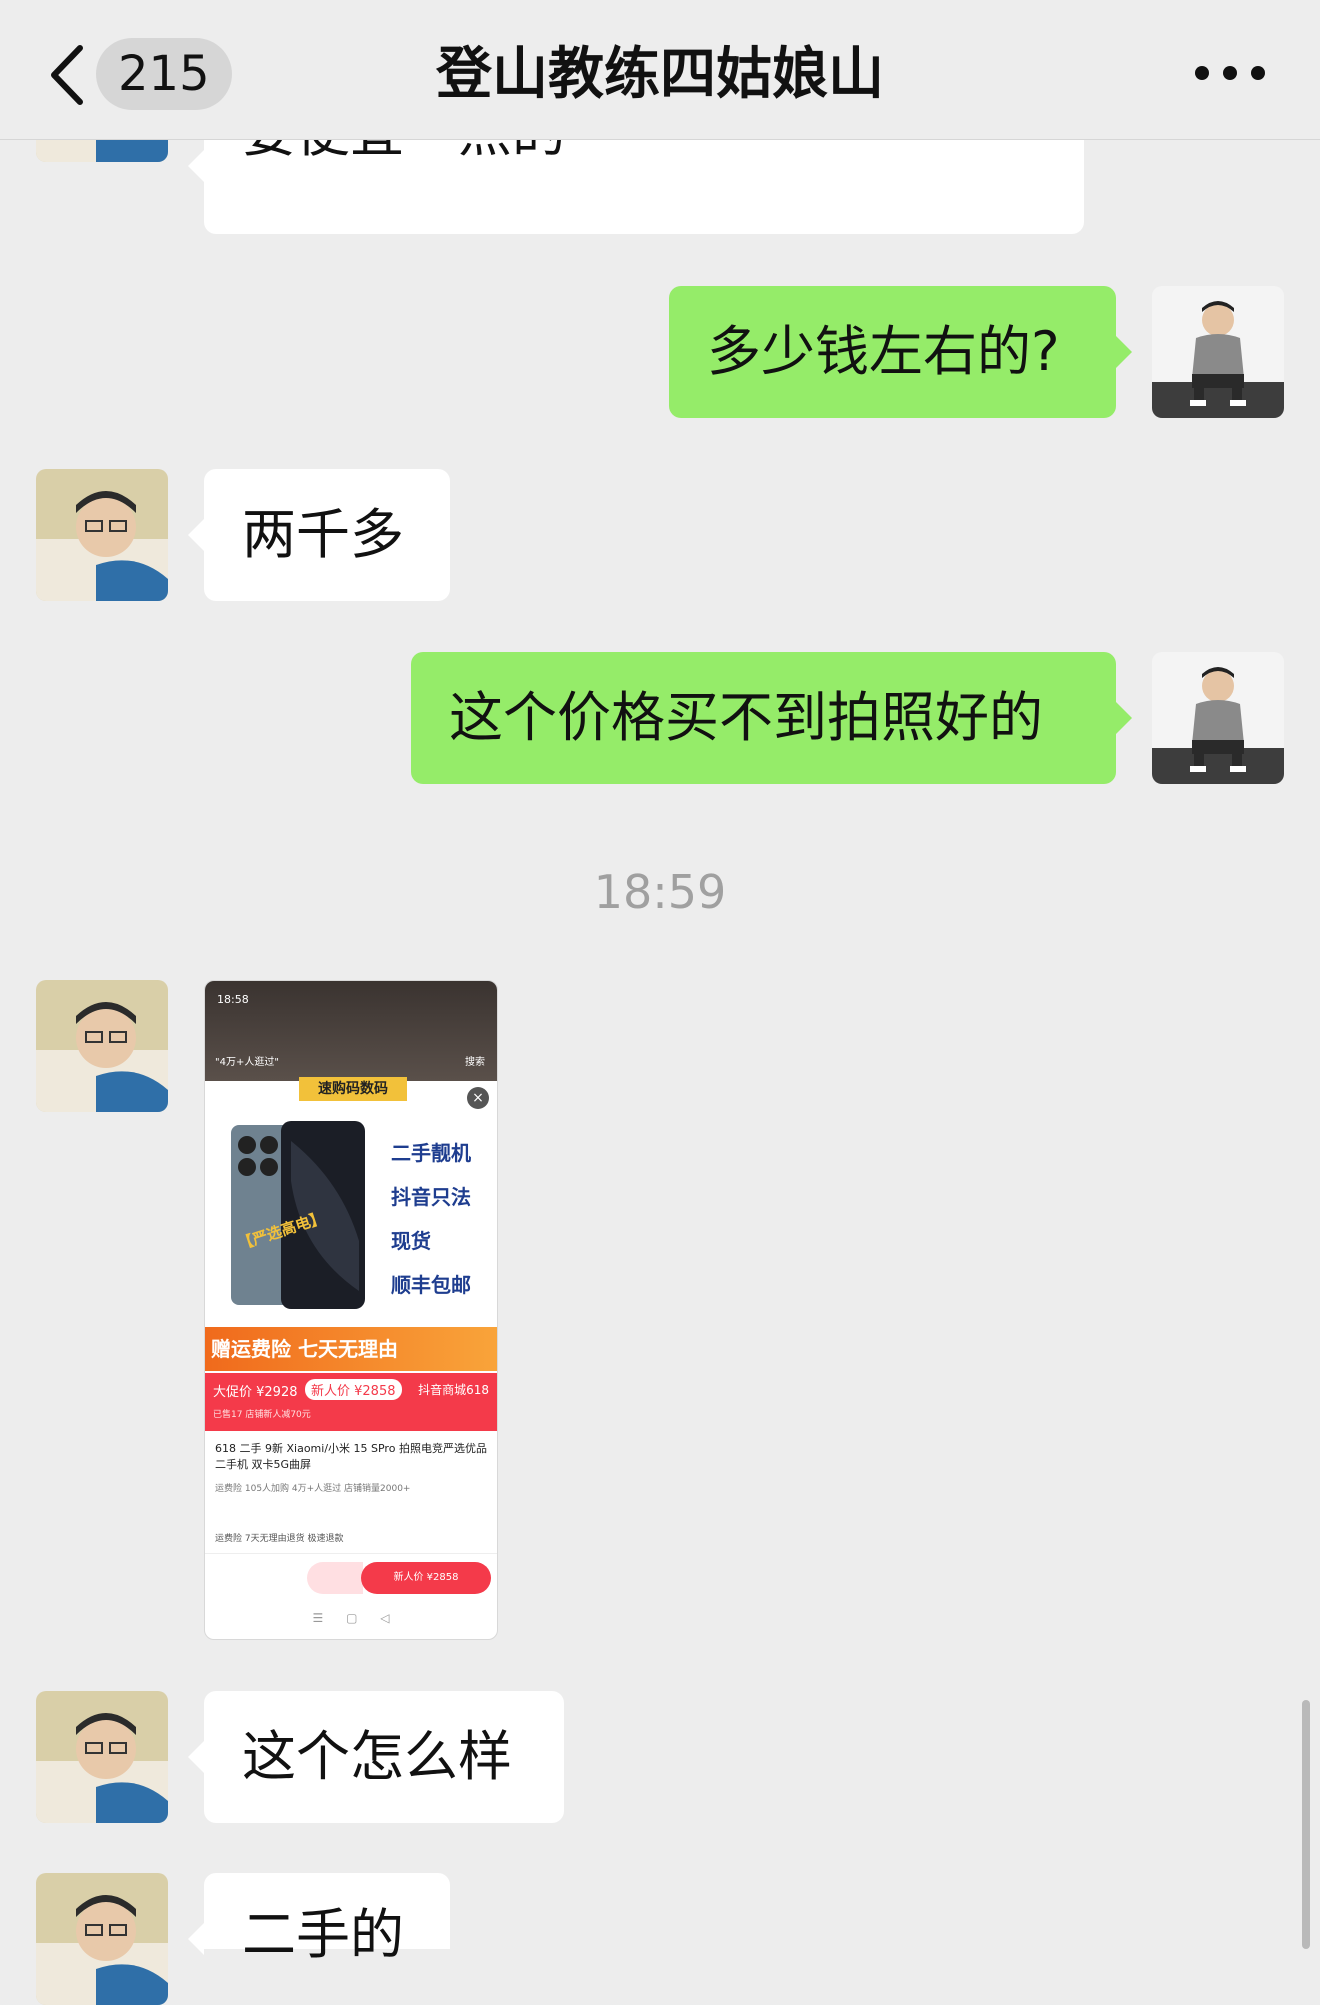  I want to click on message-timestamp: 18:59, so click(660, 892).